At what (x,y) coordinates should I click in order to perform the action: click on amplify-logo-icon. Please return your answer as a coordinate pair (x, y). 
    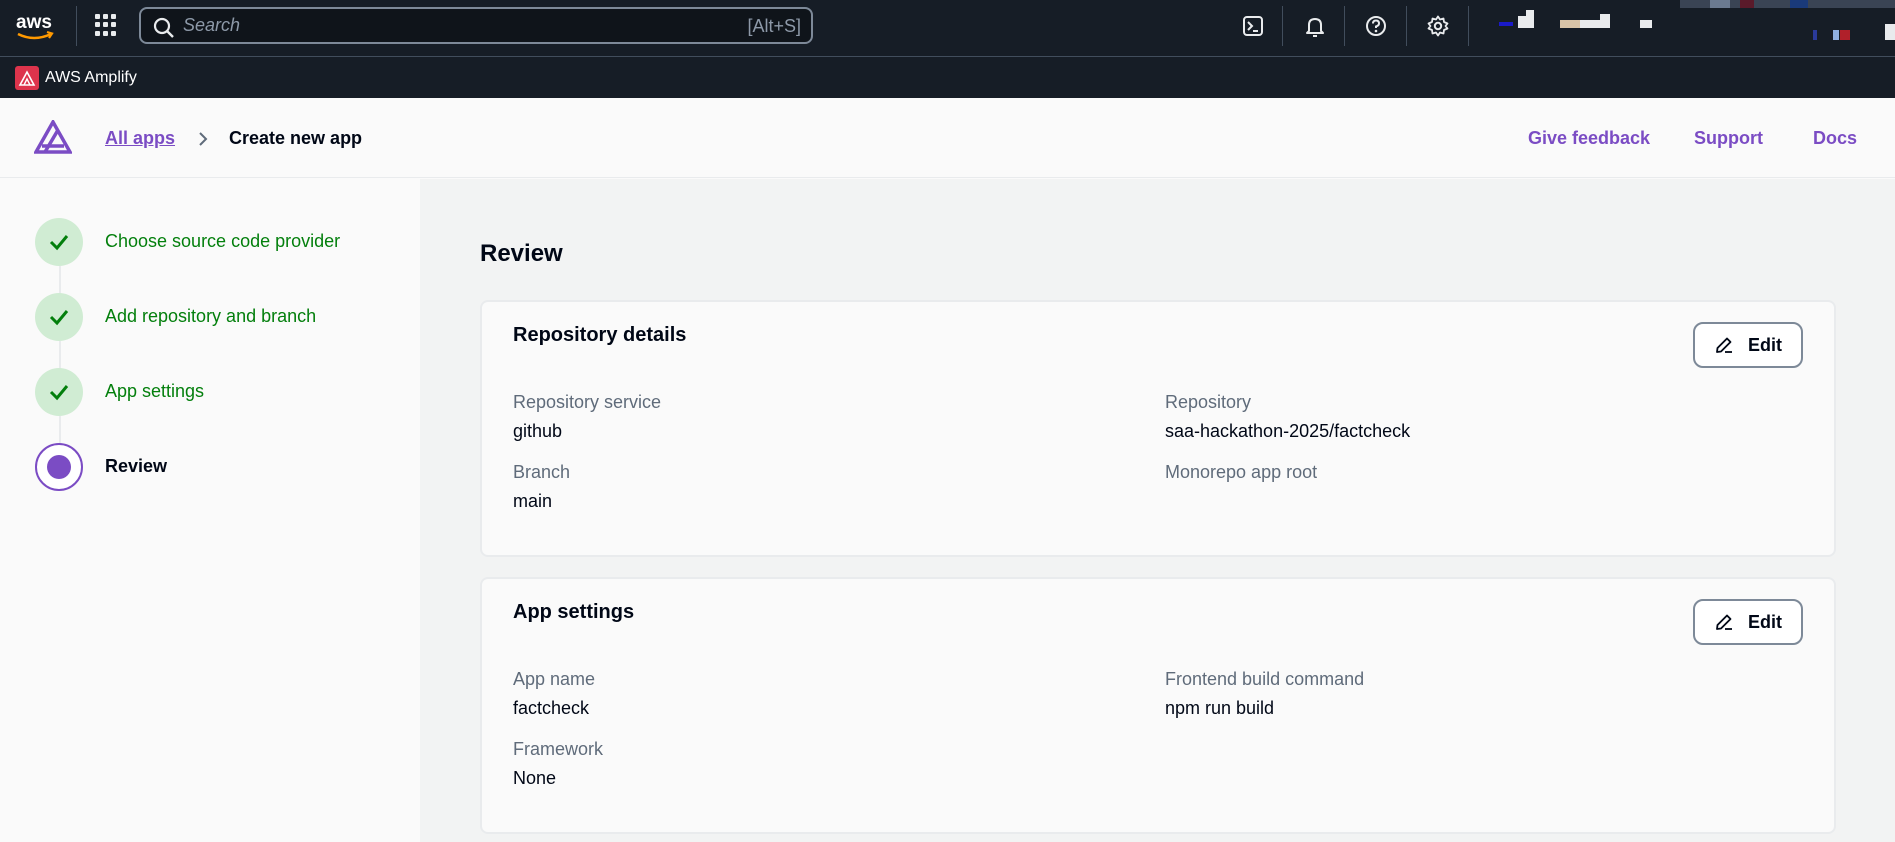
    Looking at the image, I should click on (53, 138).